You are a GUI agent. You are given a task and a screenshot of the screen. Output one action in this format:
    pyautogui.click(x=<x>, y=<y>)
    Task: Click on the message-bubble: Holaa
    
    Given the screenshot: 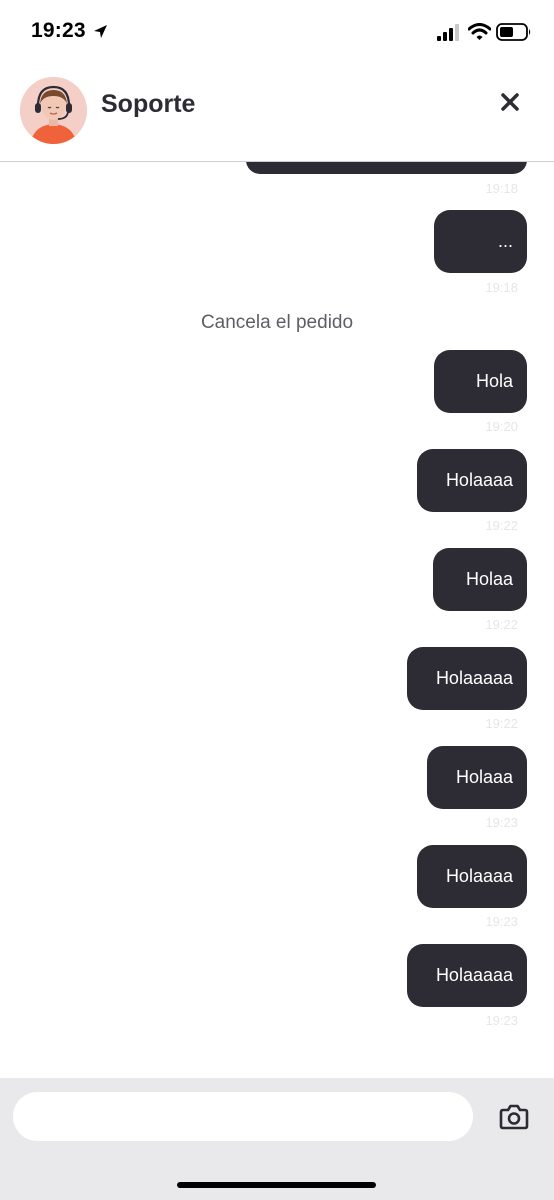 What is the action you would take?
    pyautogui.click(x=480, y=579)
    